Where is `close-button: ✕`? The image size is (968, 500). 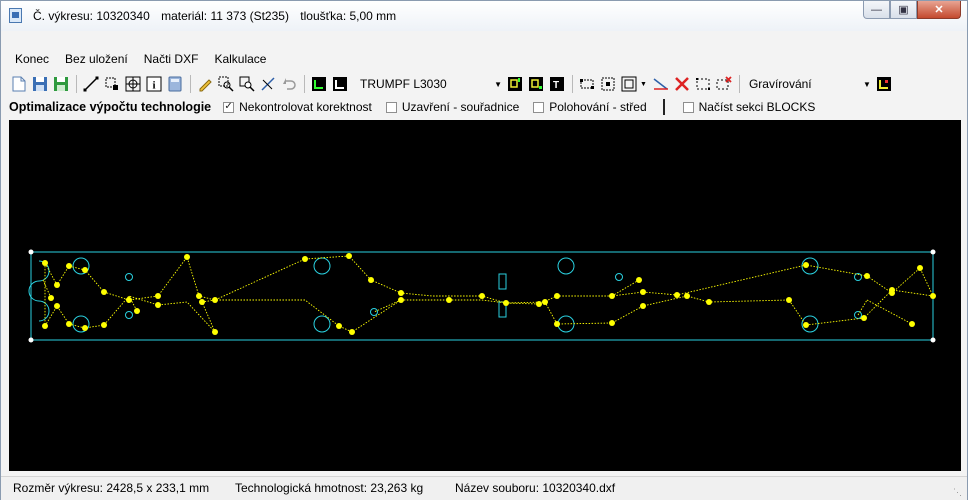
close-button: ✕ is located at coordinates (939, 10).